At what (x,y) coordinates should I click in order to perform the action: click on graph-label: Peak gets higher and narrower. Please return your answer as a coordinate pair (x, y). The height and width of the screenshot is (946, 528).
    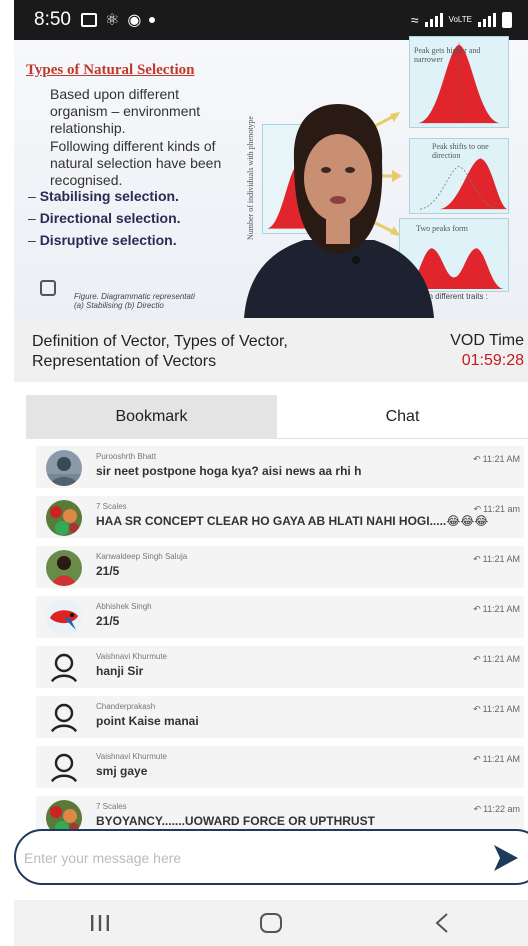
    Looking at the image, I should click on (447, 55).